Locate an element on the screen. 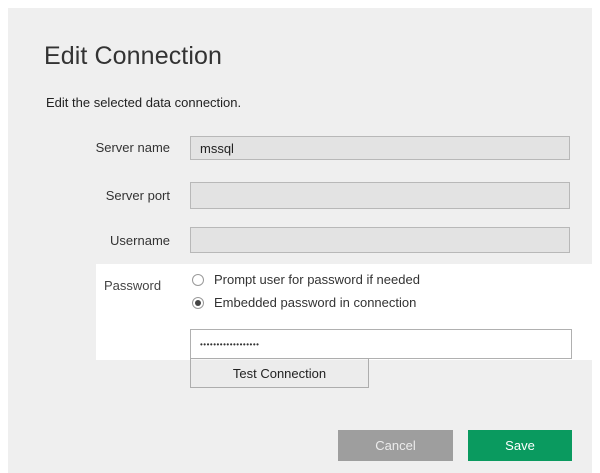 This screenshot has height=473, width=600. radio-prompt-password-label: Prompt user for password if needed is located at coordinates (317, 279).